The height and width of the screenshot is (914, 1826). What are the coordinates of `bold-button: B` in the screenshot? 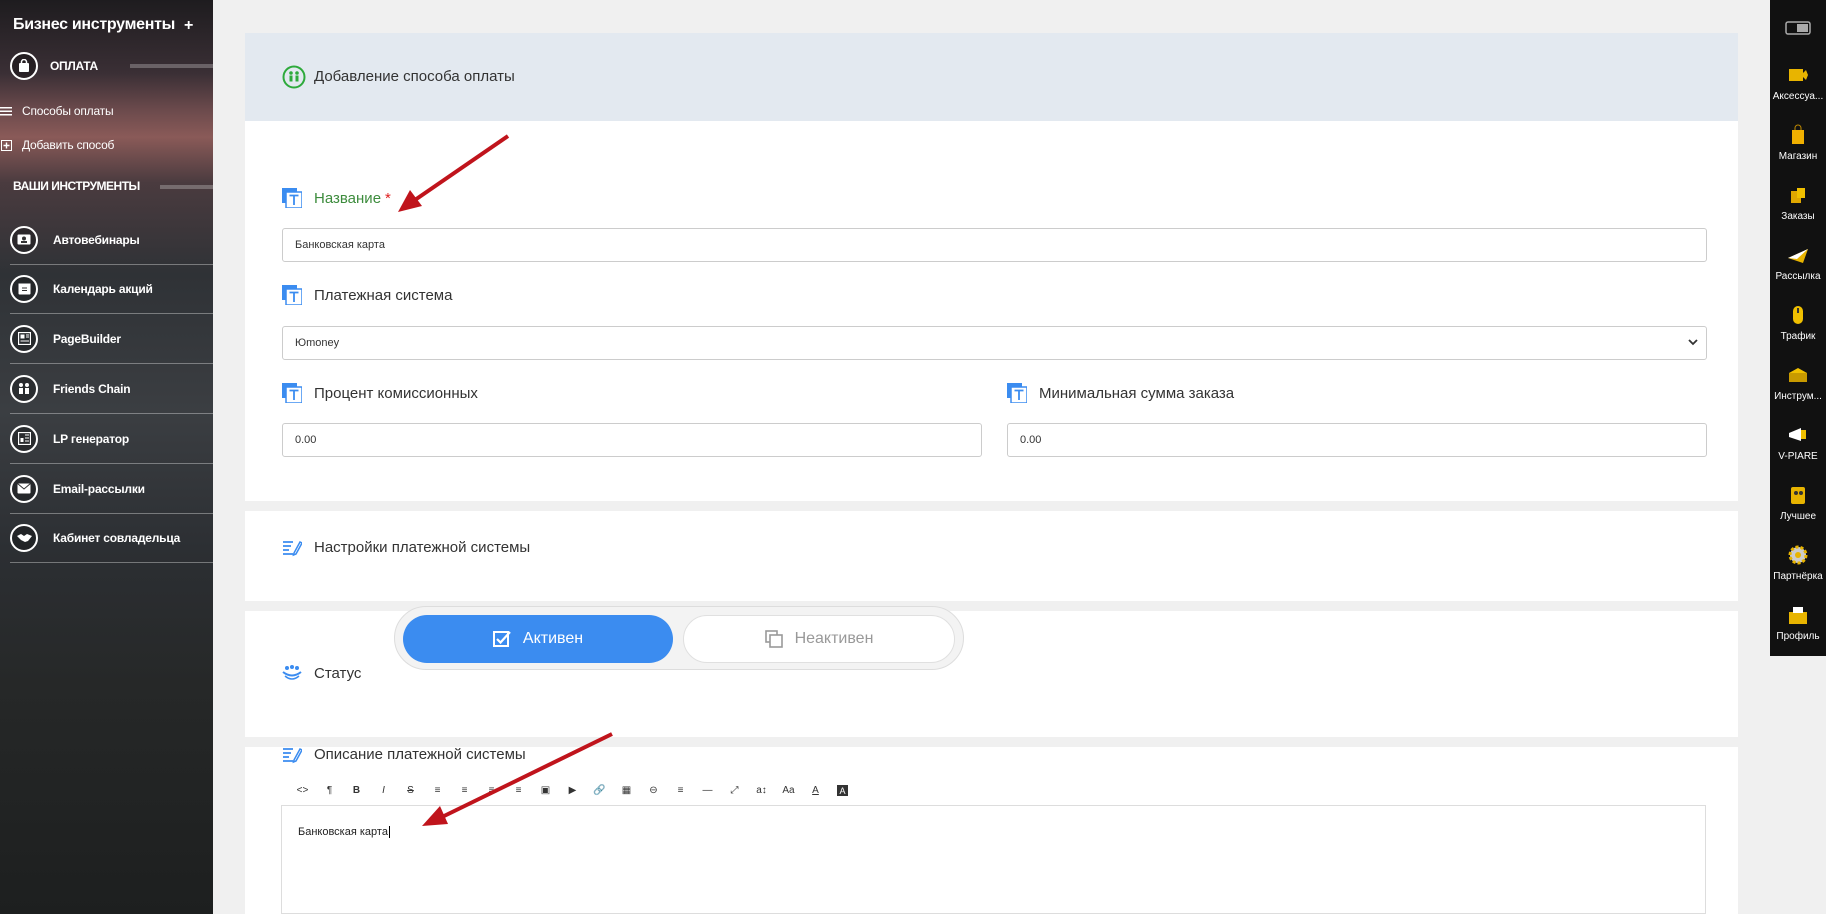 It's located at (356, 791).